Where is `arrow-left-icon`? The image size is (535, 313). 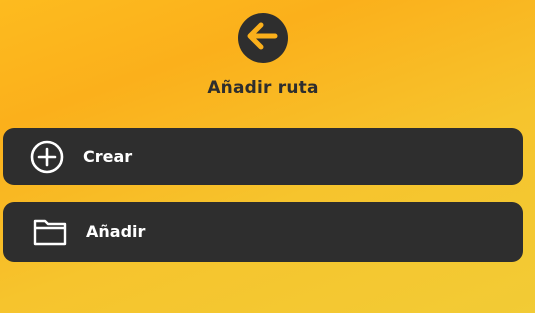
arrow-left-icon is located at coordinates (263, 38).